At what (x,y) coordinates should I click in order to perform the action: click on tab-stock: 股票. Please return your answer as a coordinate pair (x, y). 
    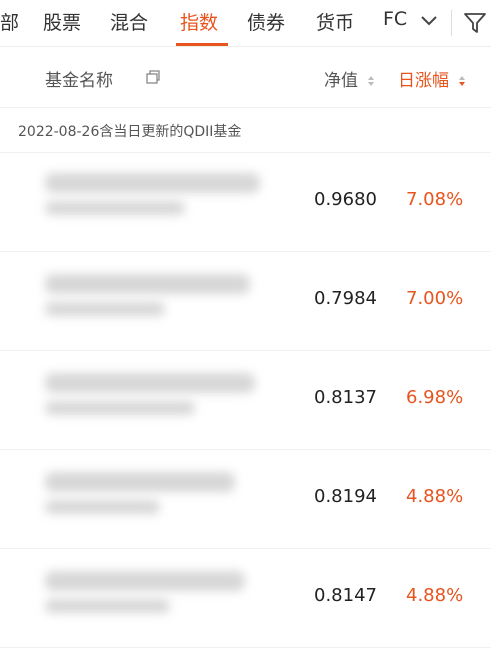
    Looking at the image, I should click on (62, 21).